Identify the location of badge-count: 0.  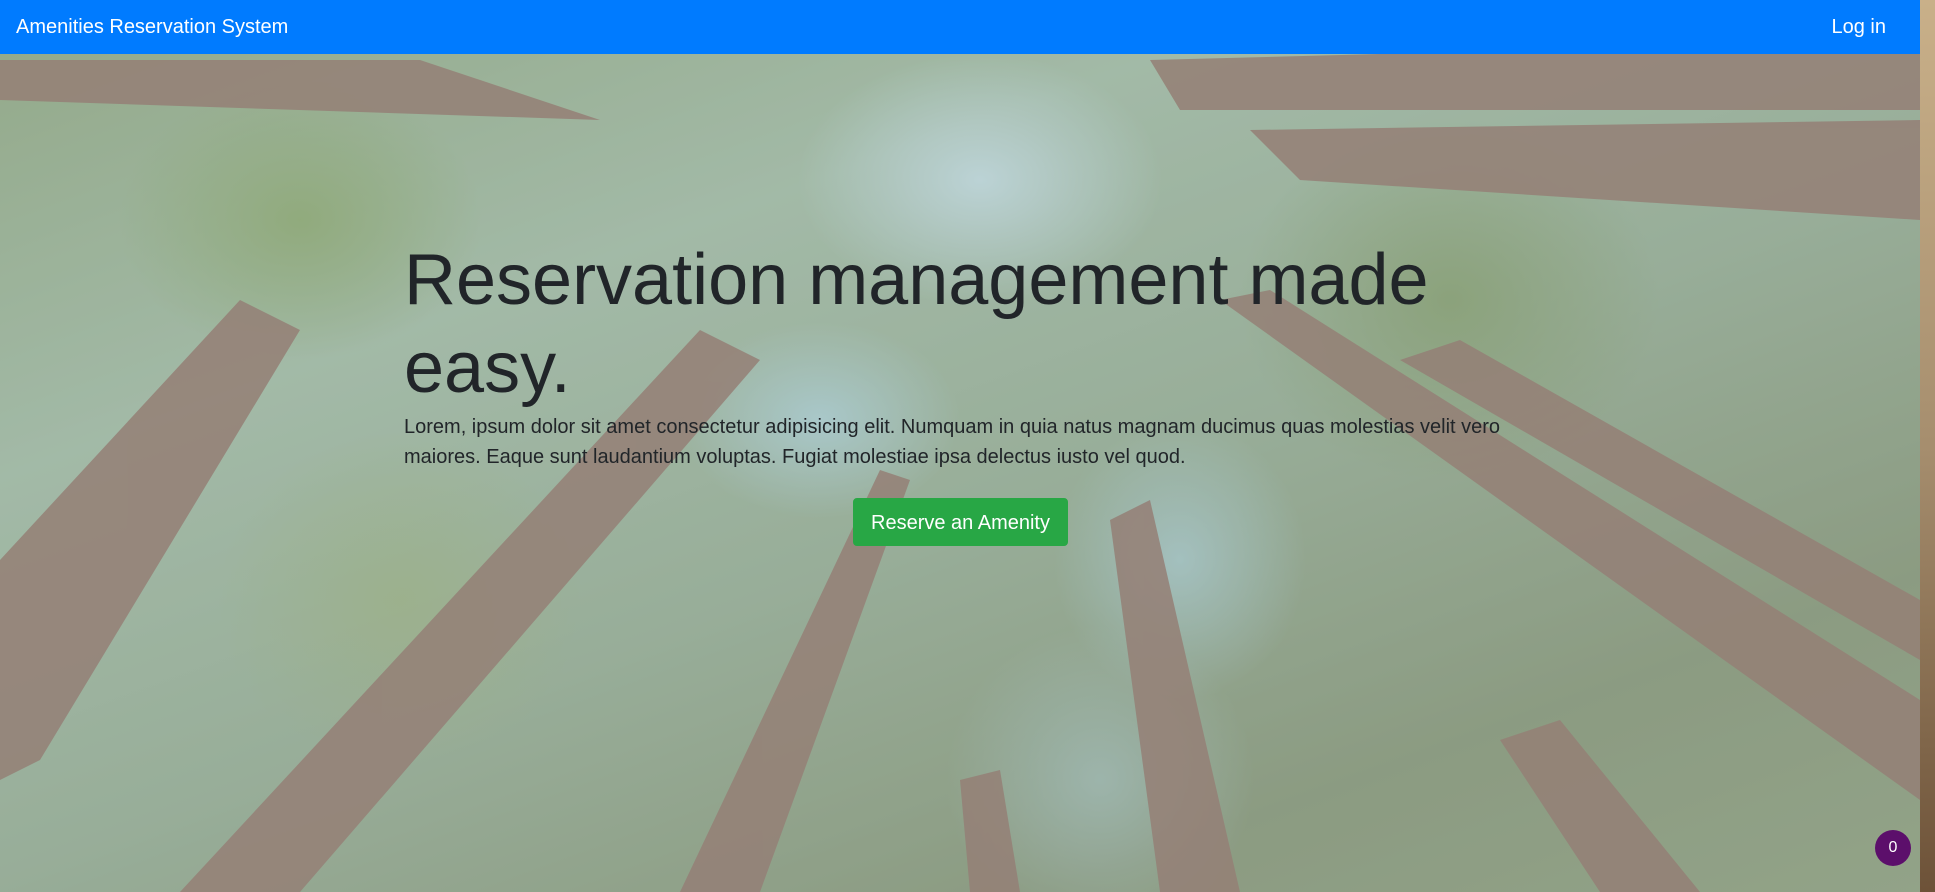
(1893, 847).